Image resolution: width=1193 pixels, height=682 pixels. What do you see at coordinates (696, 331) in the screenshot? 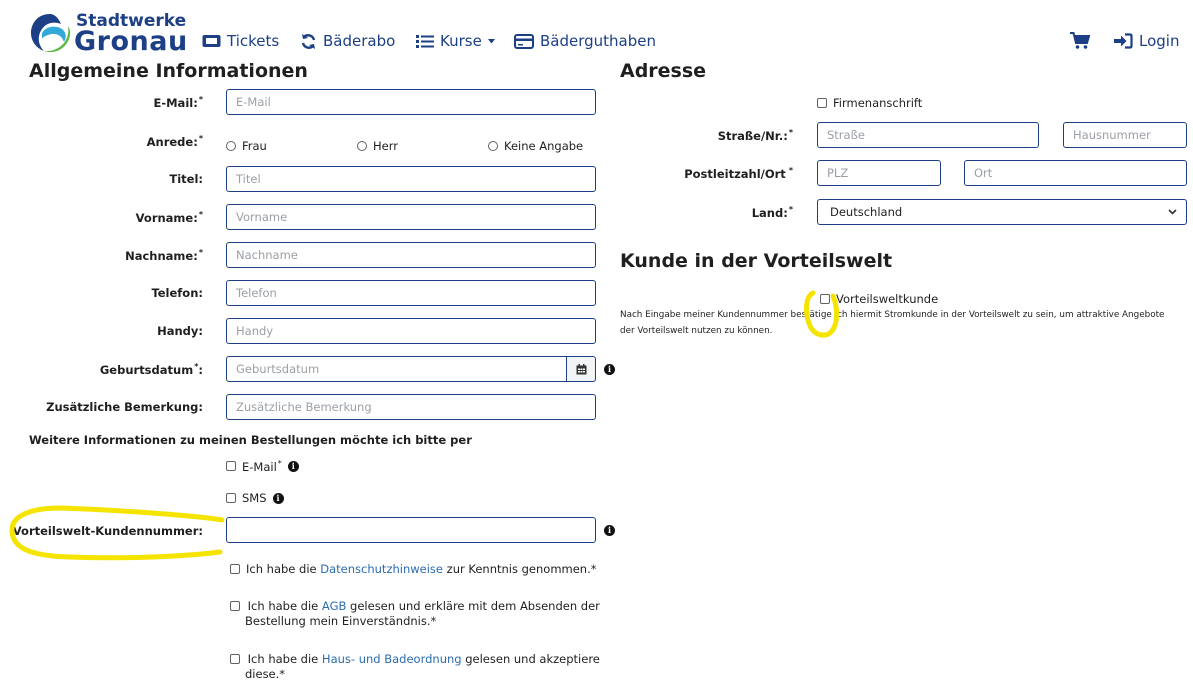
I see `vorteilswelt-description-line2: der Vorteilswelt nutzen zu können.` at bounding box center [696, 331].